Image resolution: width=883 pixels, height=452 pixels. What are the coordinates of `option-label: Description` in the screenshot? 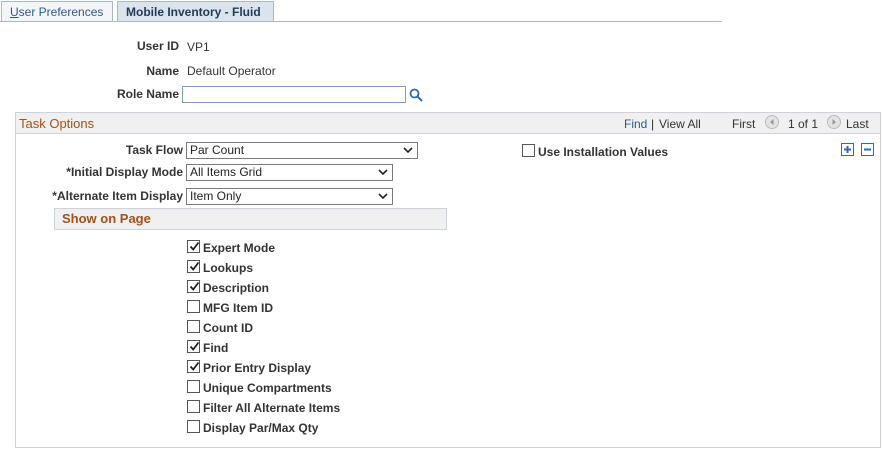 It's located at (236, 288).